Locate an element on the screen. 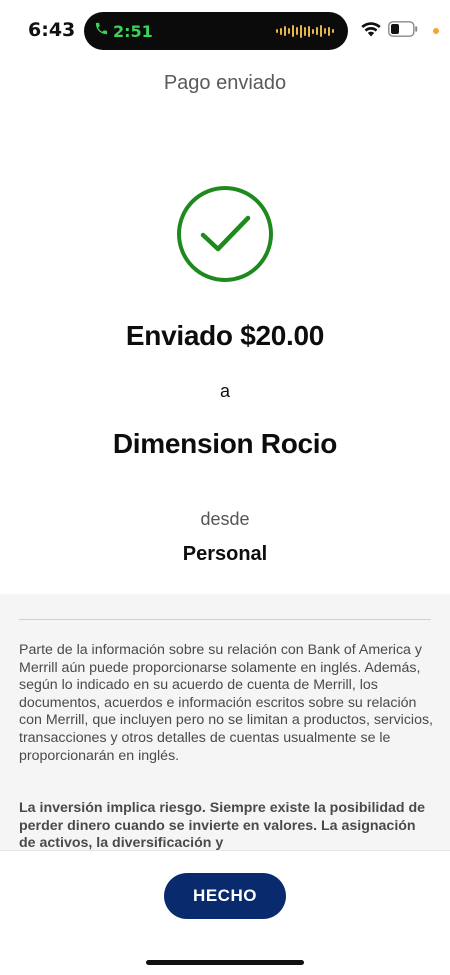 This screenshot has width=450, height=975. audio-wave-icon is located at coordinates (305, 31).